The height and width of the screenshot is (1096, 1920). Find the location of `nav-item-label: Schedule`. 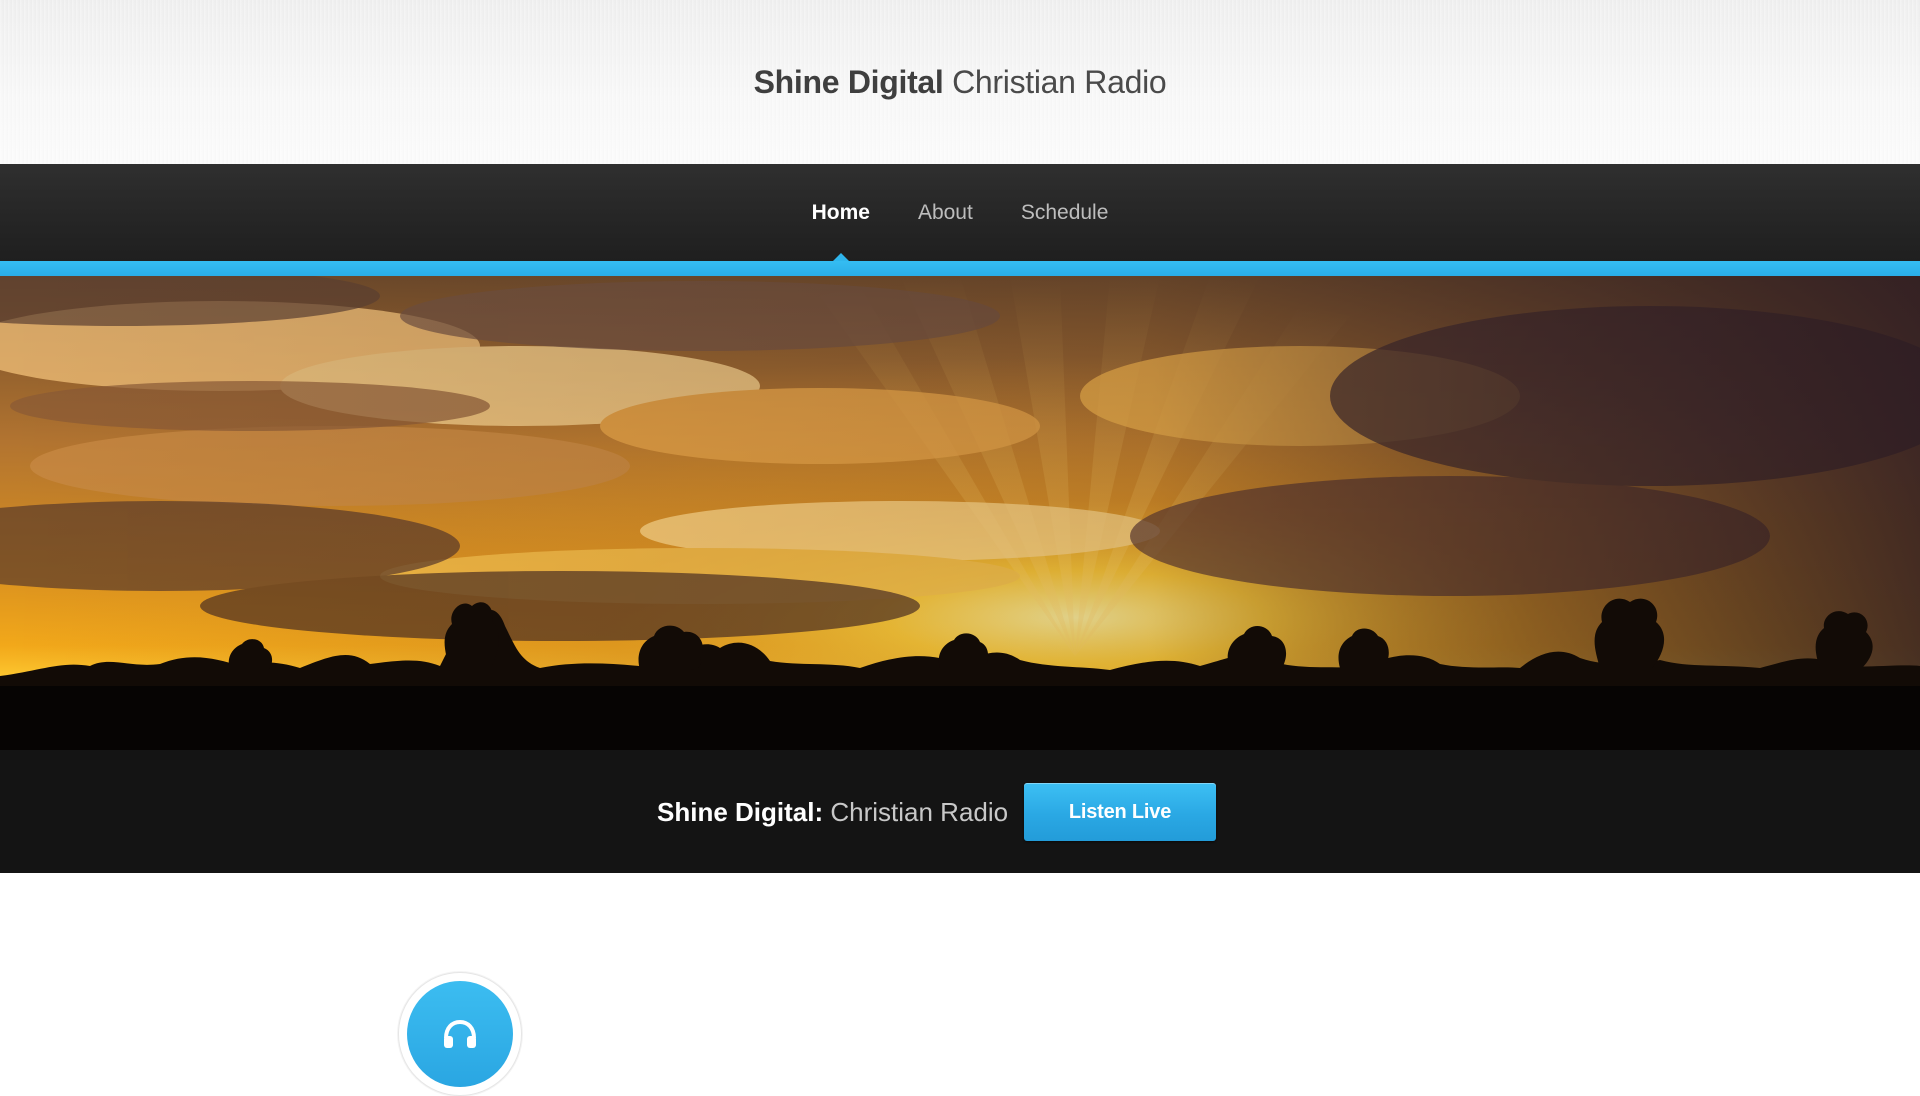

nav-item-label: Schedule is located at coordinates (1064, 212).